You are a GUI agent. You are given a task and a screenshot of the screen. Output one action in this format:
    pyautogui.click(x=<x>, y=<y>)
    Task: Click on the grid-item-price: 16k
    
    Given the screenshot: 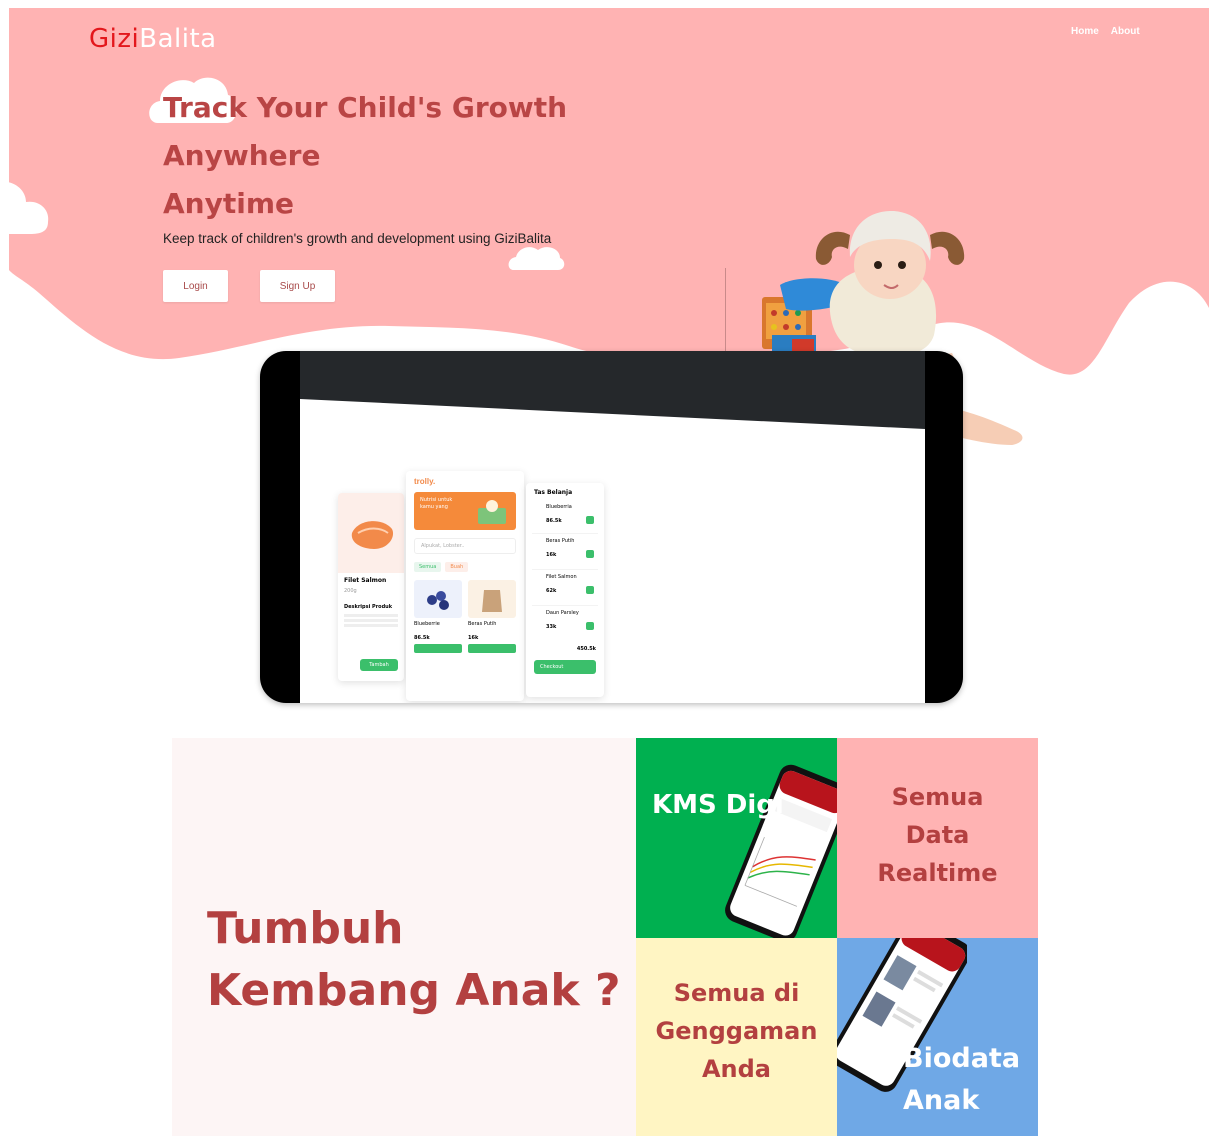 What is the action you would take?
    pyautogui.click(x=473, y=638)
    